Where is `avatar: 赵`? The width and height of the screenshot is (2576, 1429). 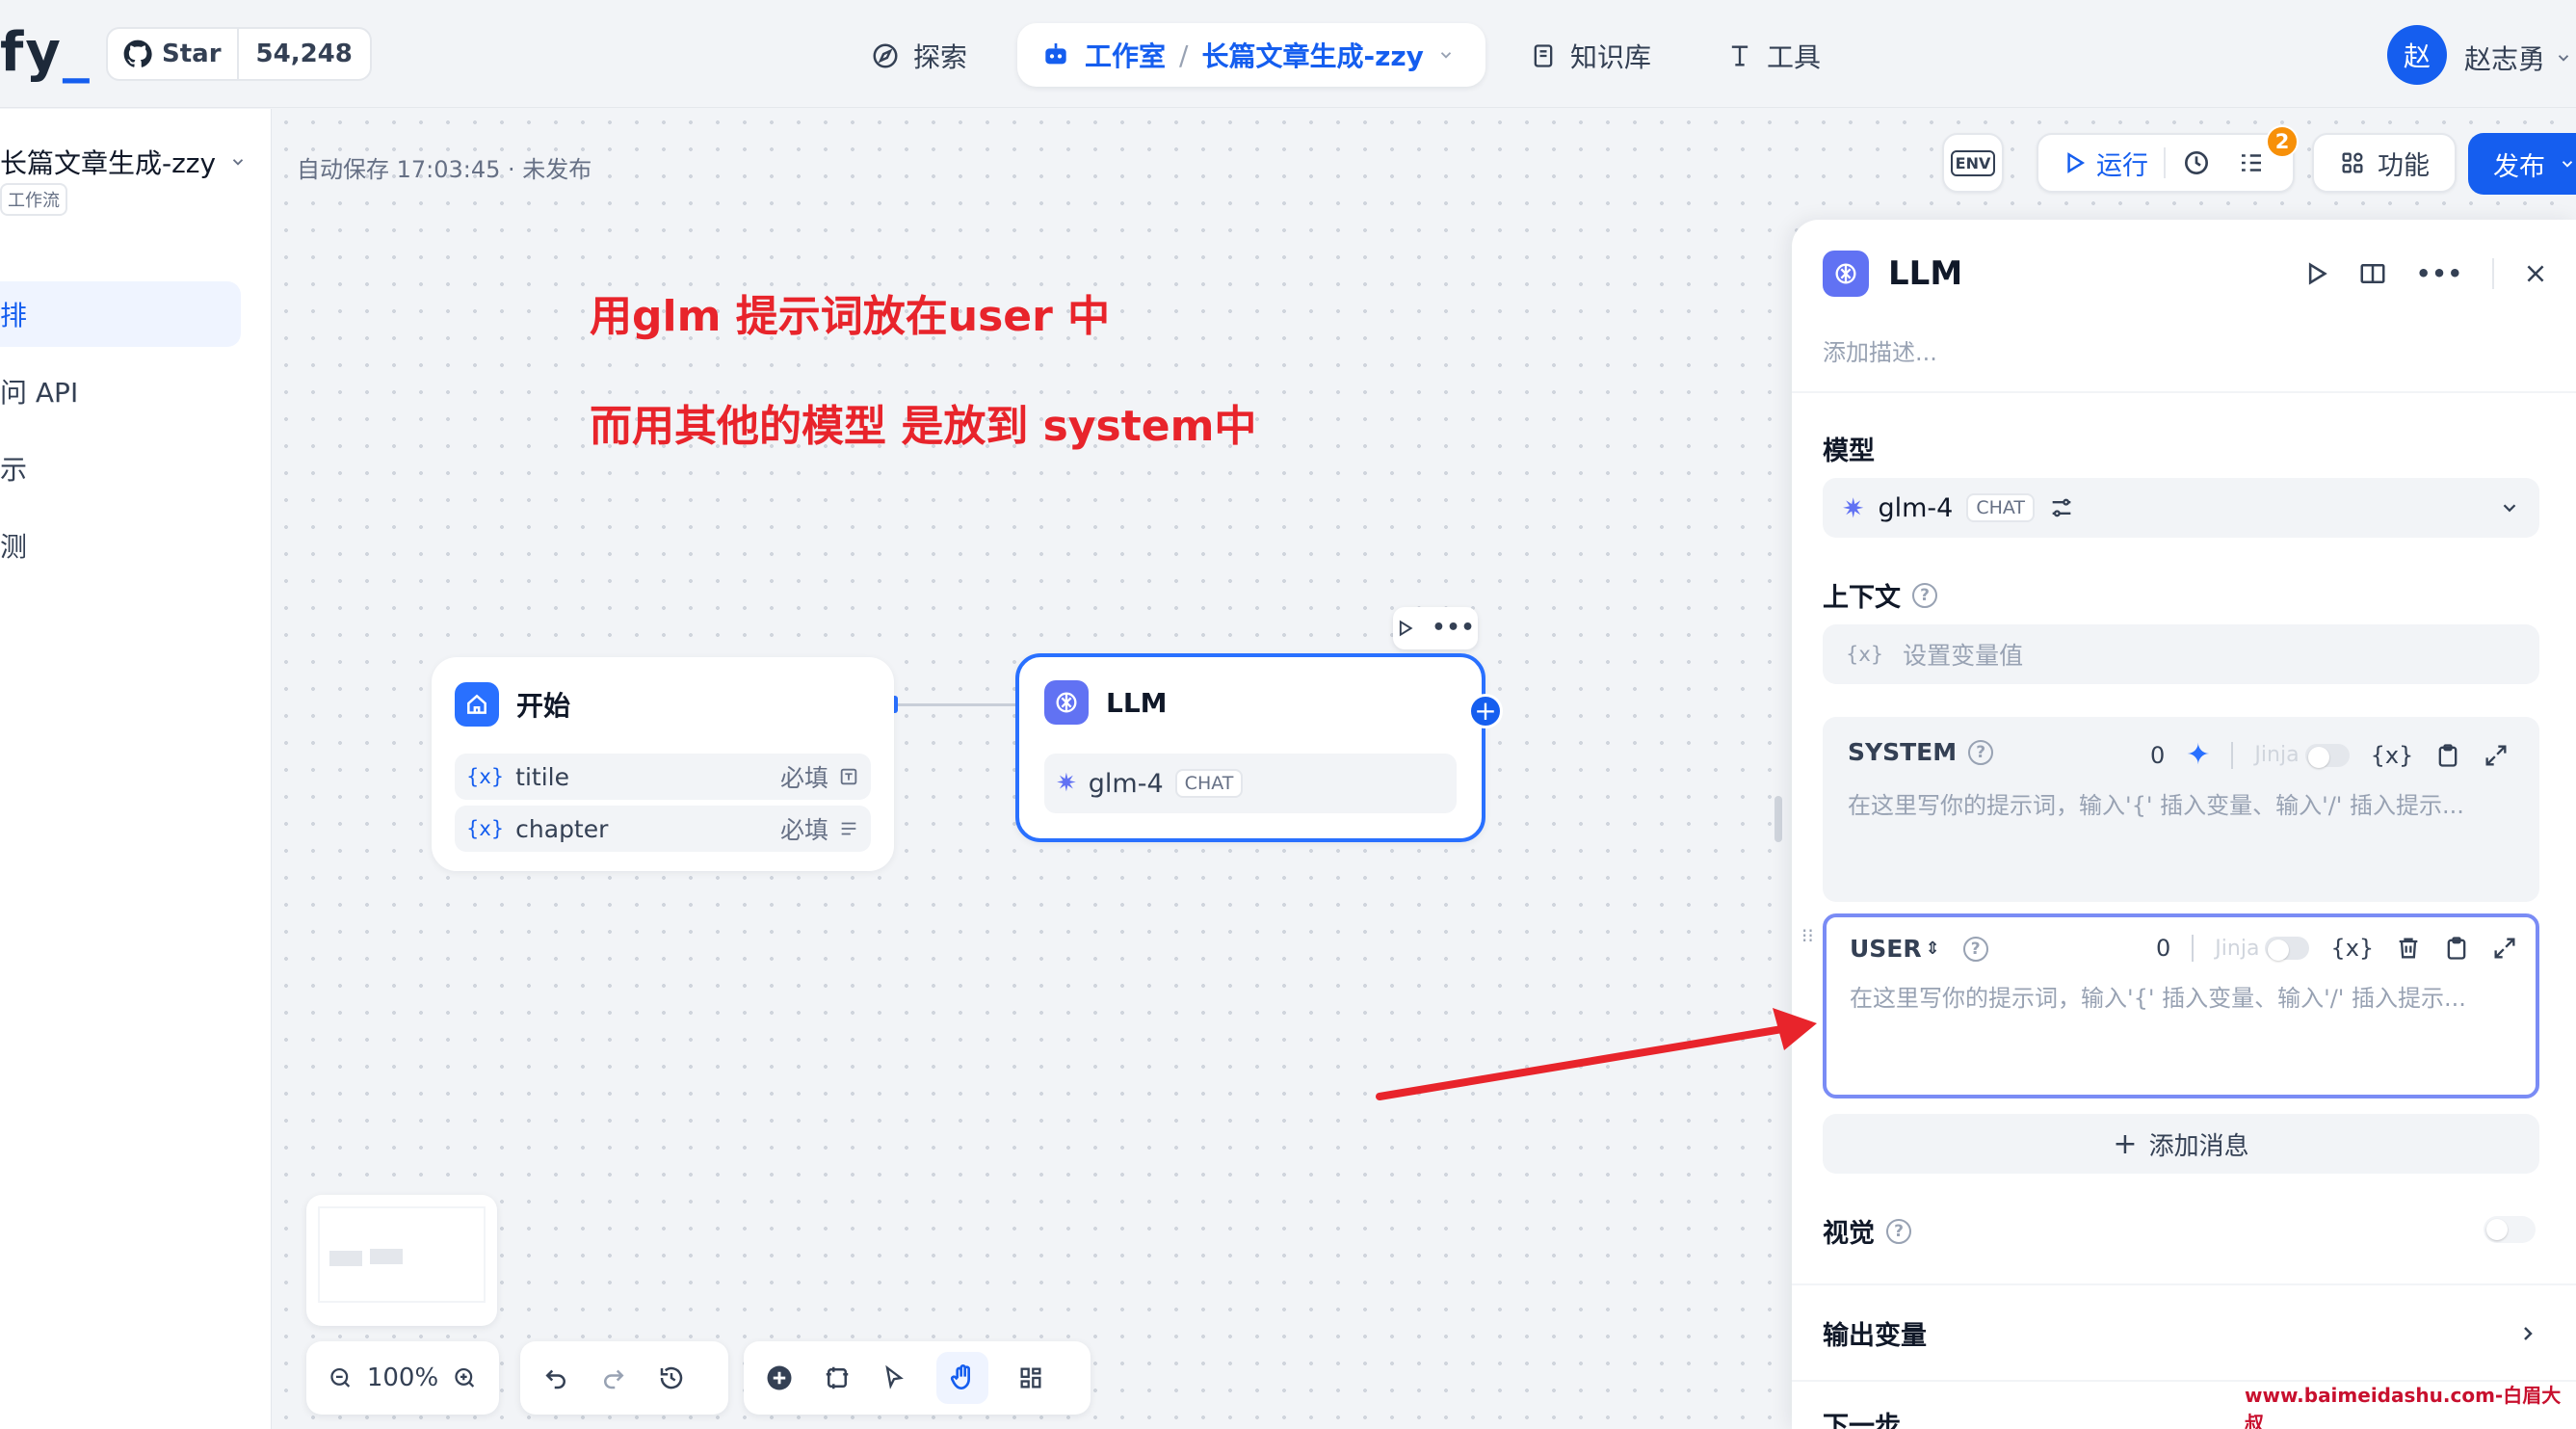 avatar: 赵 is located at coordinates (2417, 55).